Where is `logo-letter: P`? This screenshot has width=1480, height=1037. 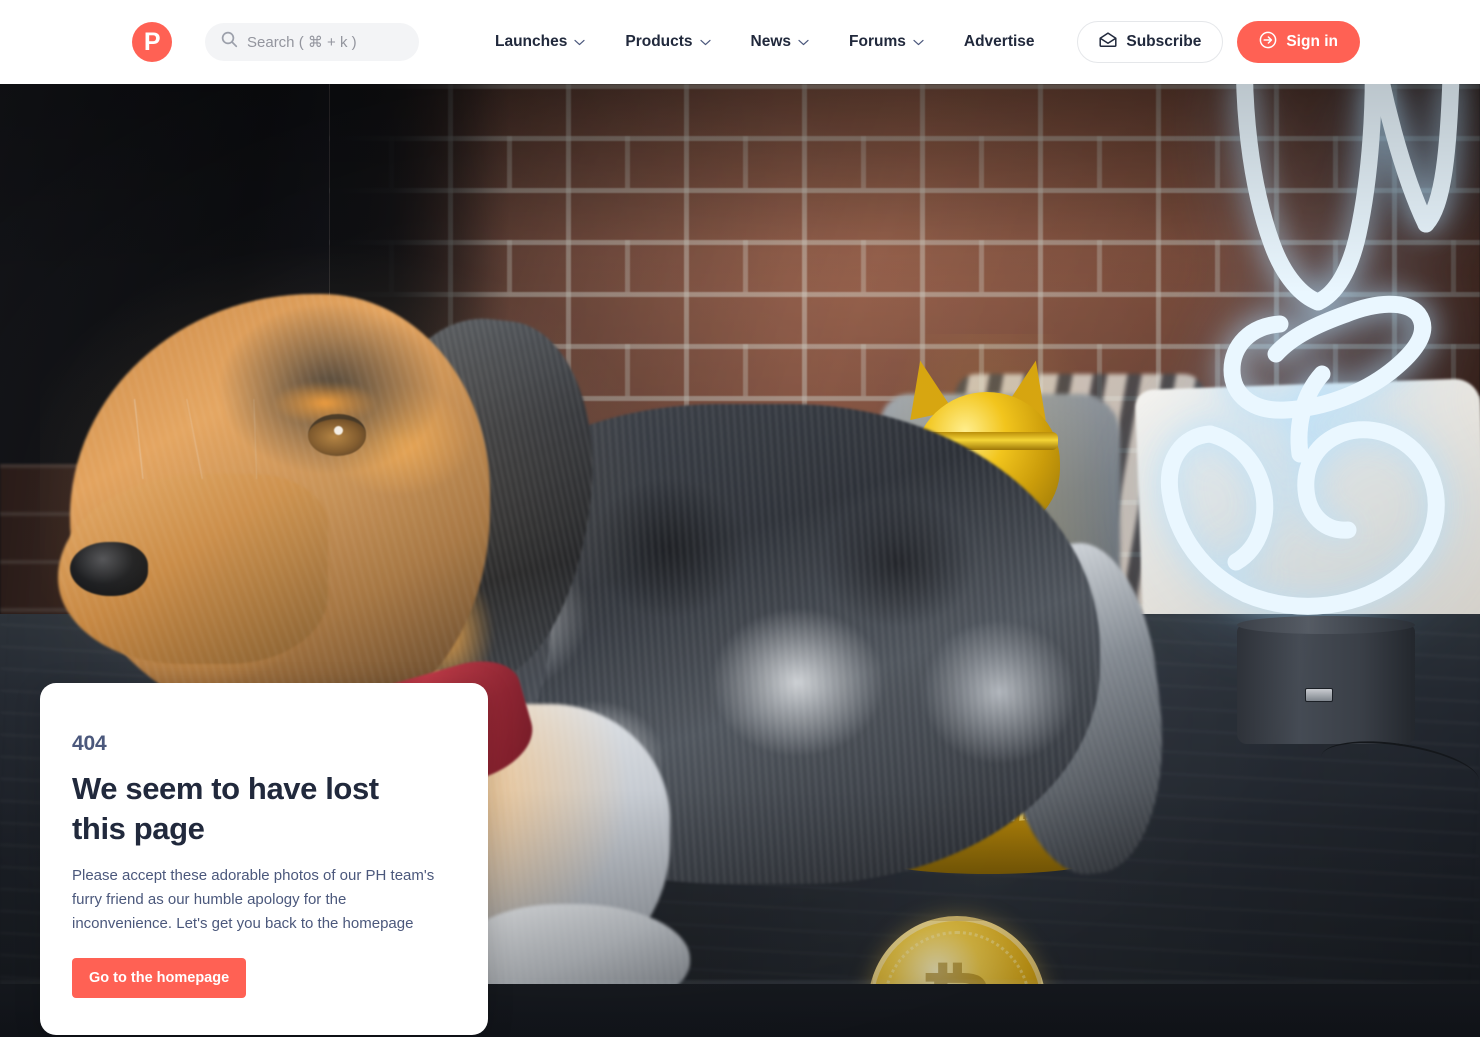
logo-letter: P is located at coordinates (152, 41).